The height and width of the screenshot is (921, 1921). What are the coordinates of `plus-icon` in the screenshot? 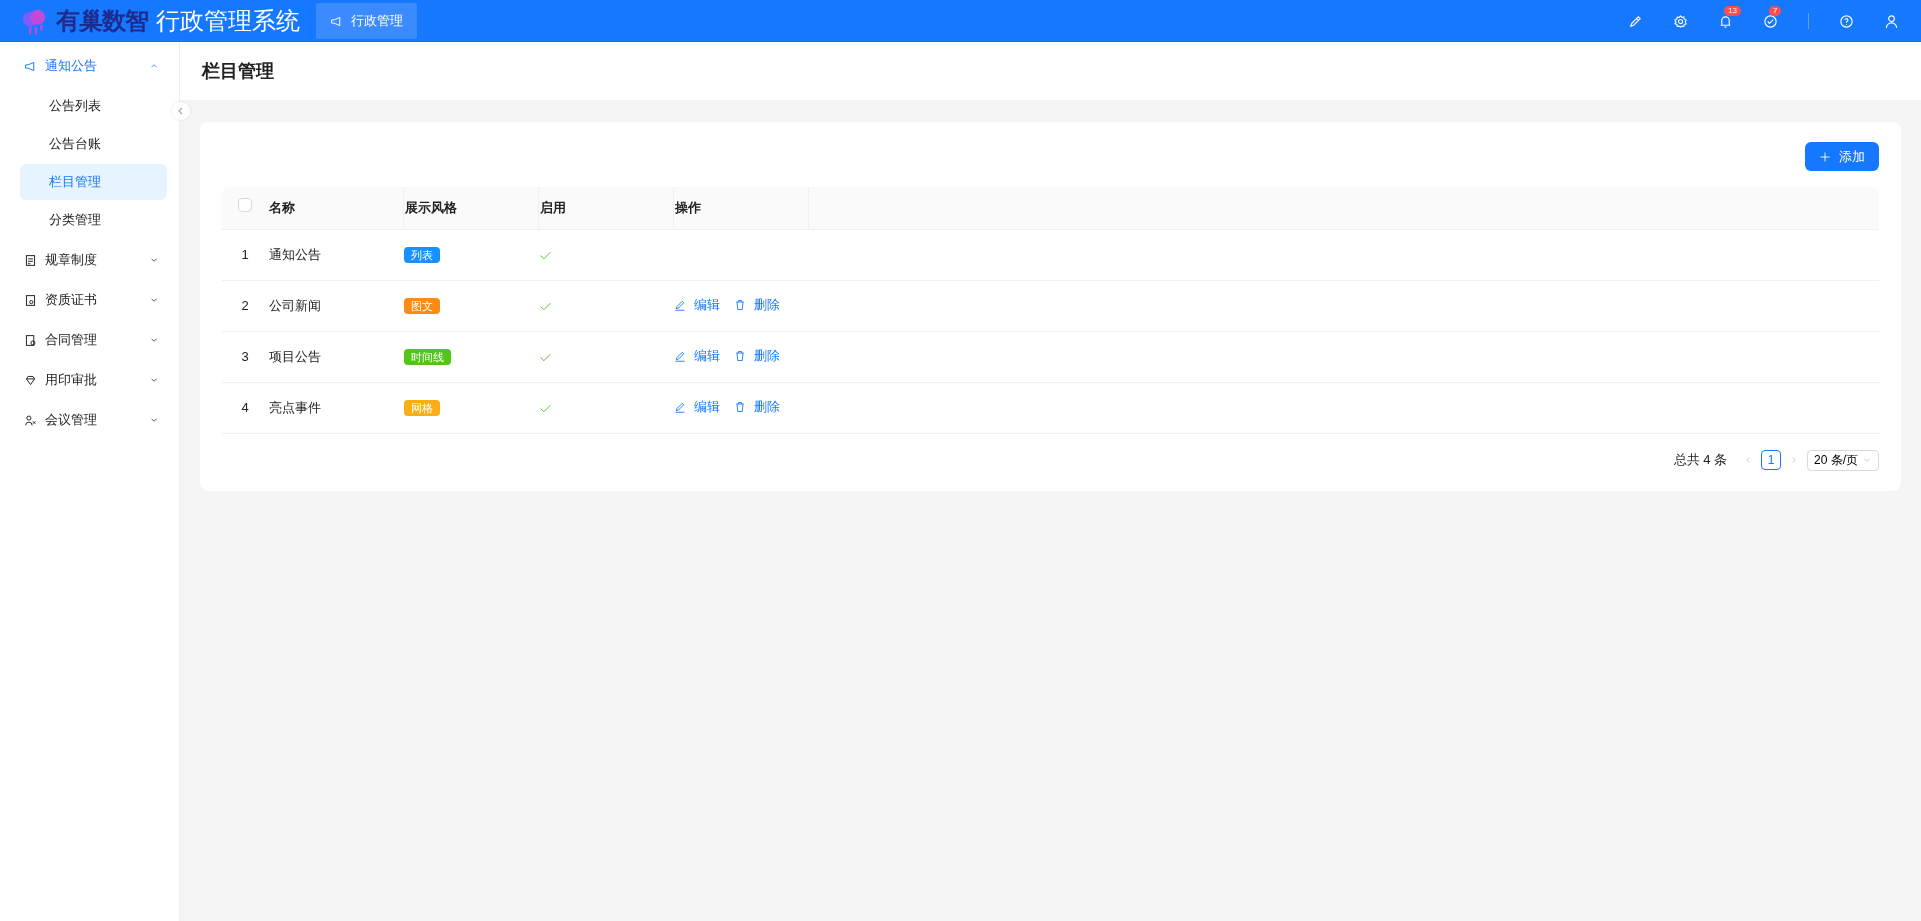 It's located at (1825, 156).